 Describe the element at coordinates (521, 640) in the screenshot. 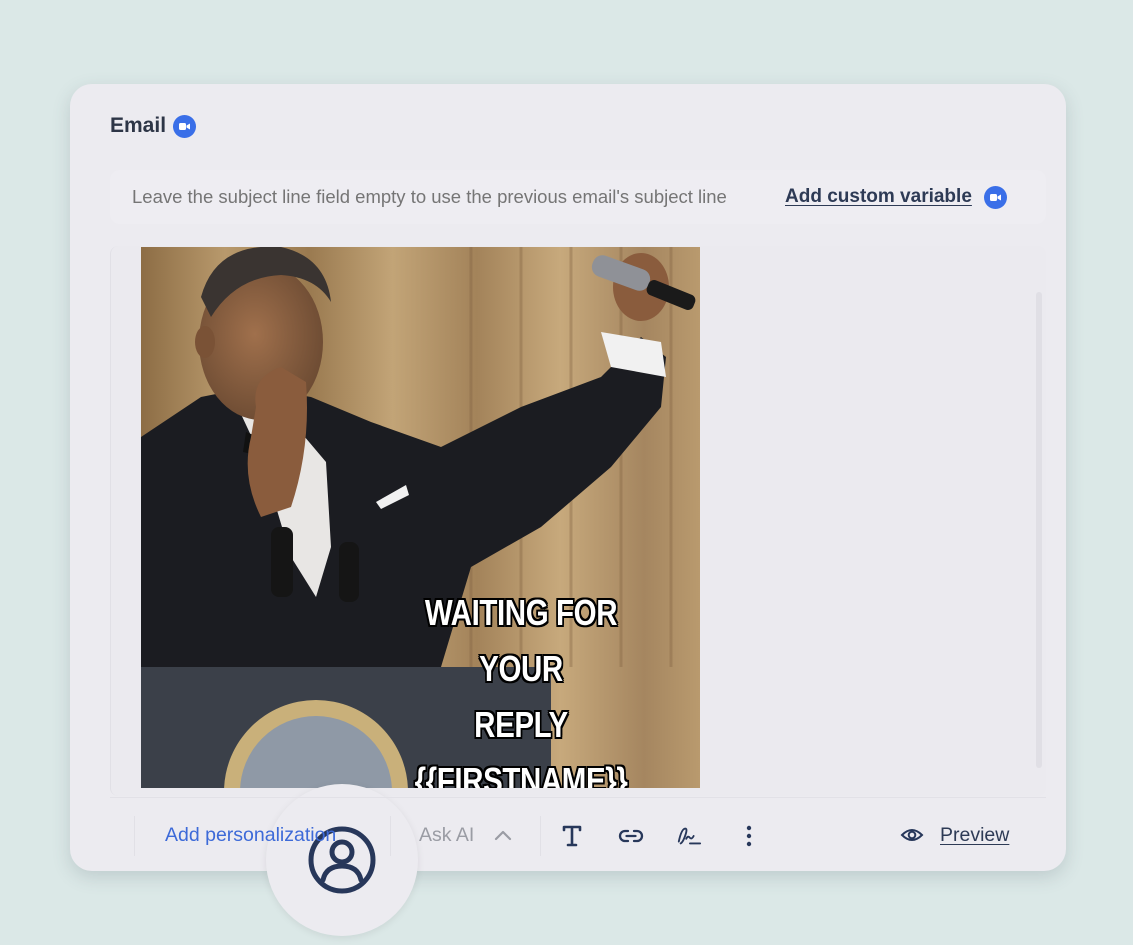

I see `meme-caption-line: WAITING FOR YOUR` at that location.